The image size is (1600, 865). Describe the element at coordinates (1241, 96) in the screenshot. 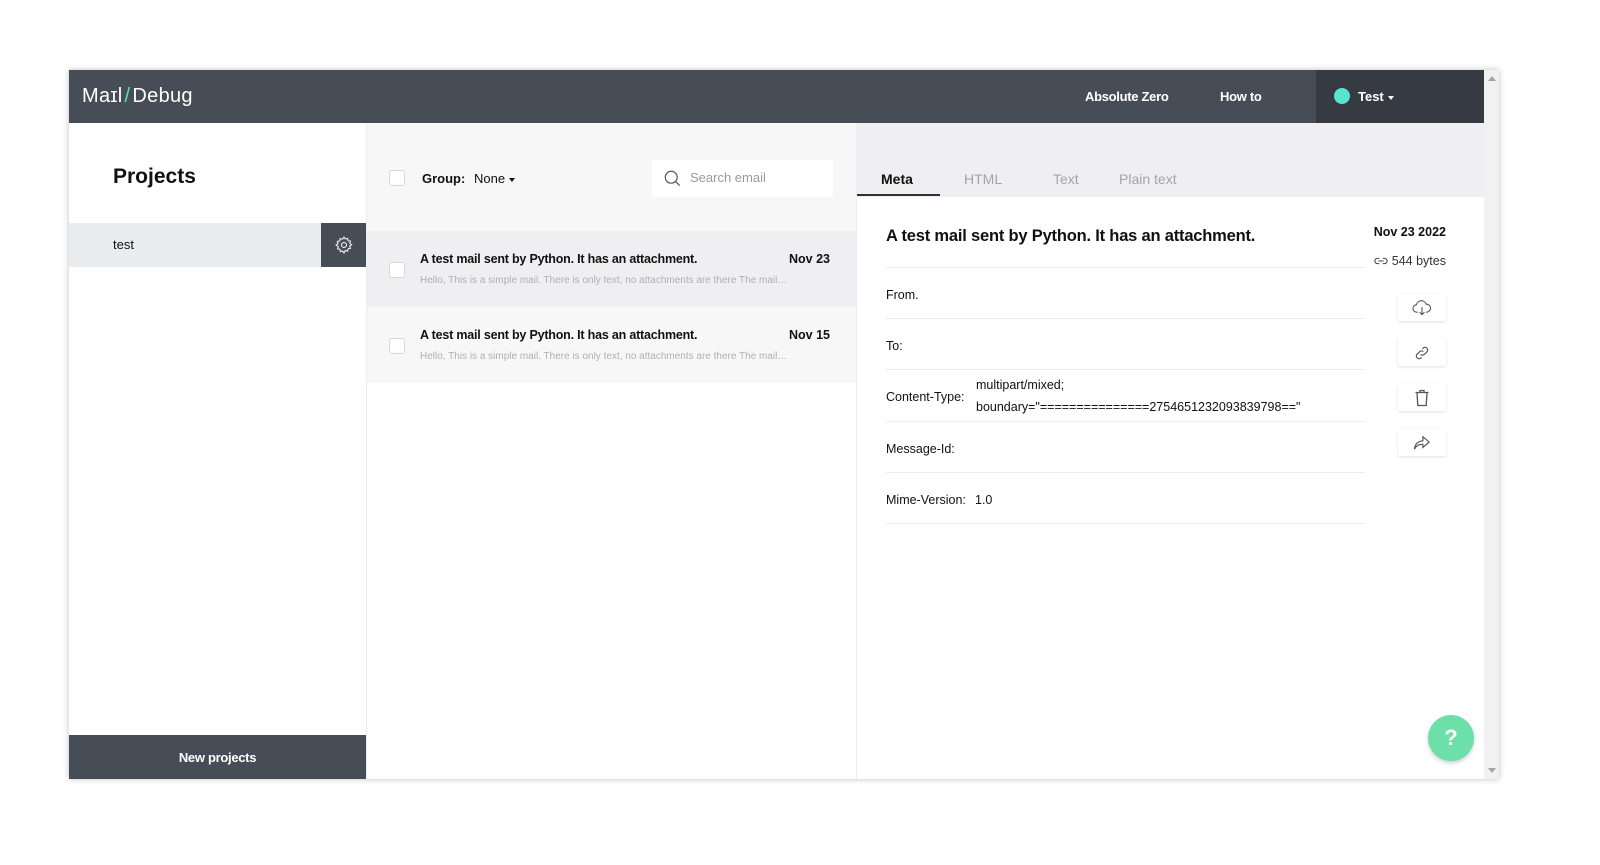

I see `nav-how-to: How to` at that location.